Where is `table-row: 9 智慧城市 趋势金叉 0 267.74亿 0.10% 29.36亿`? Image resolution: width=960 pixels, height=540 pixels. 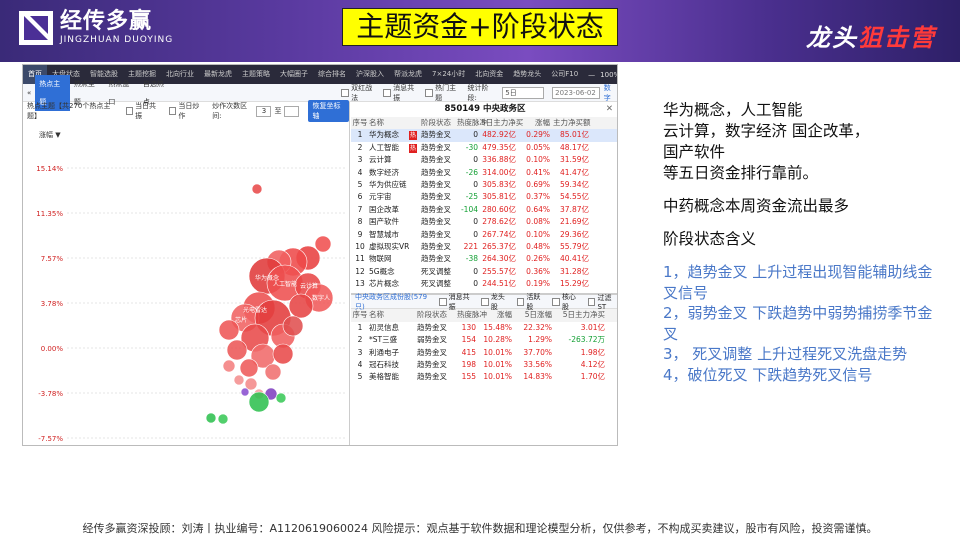 table-row: 9 智慧城市 趋势金叉 0 267.74亿 0.10% 29.36亿 is located at coordinates (484, 235).